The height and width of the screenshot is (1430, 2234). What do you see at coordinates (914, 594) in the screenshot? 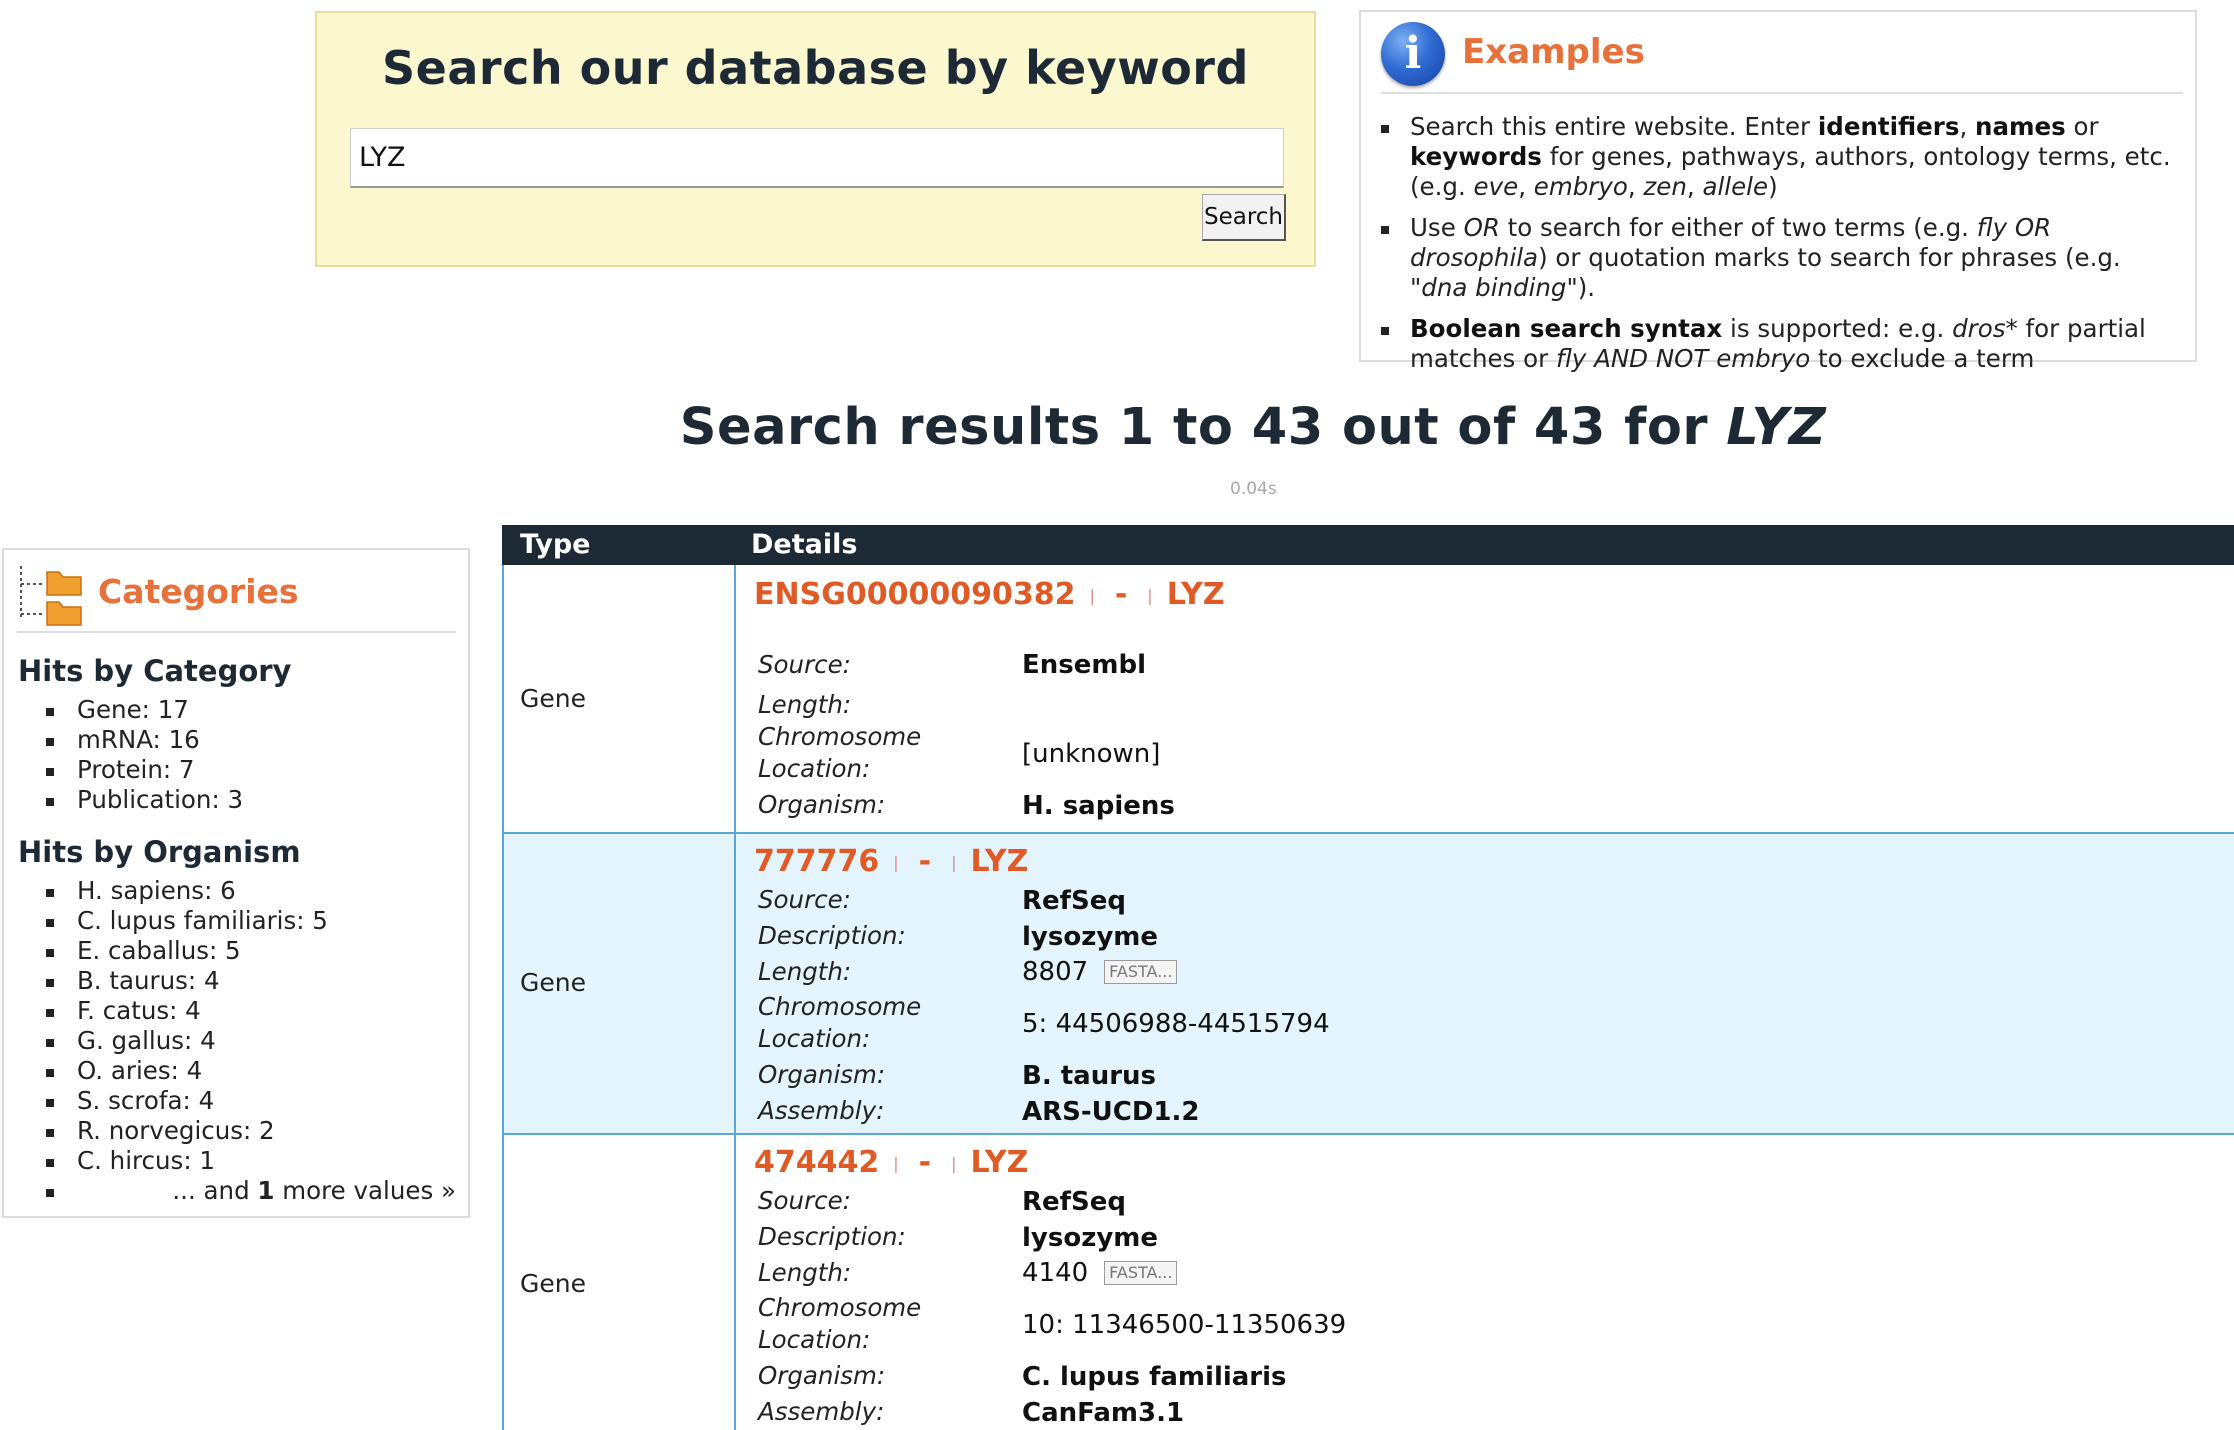
I see `record-id-link: ENSG00000090382` at bounding box center [914, 594].